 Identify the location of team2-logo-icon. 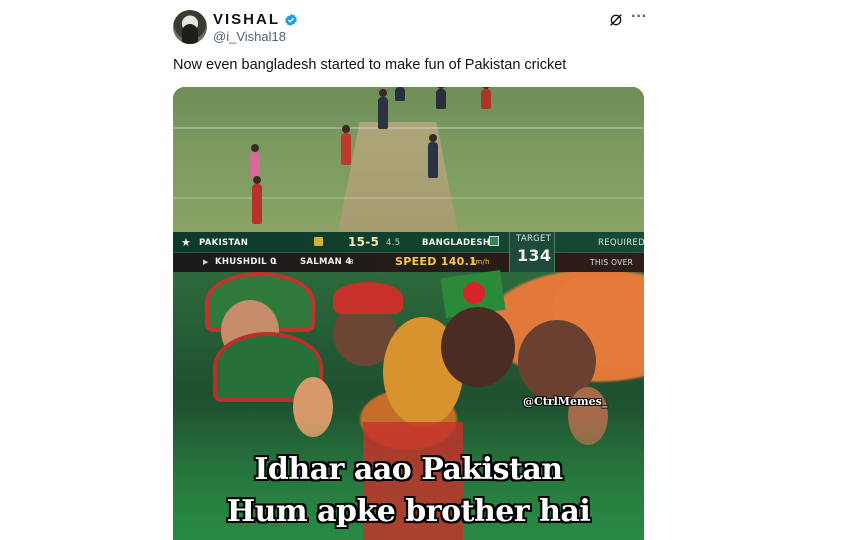
(494, 241).